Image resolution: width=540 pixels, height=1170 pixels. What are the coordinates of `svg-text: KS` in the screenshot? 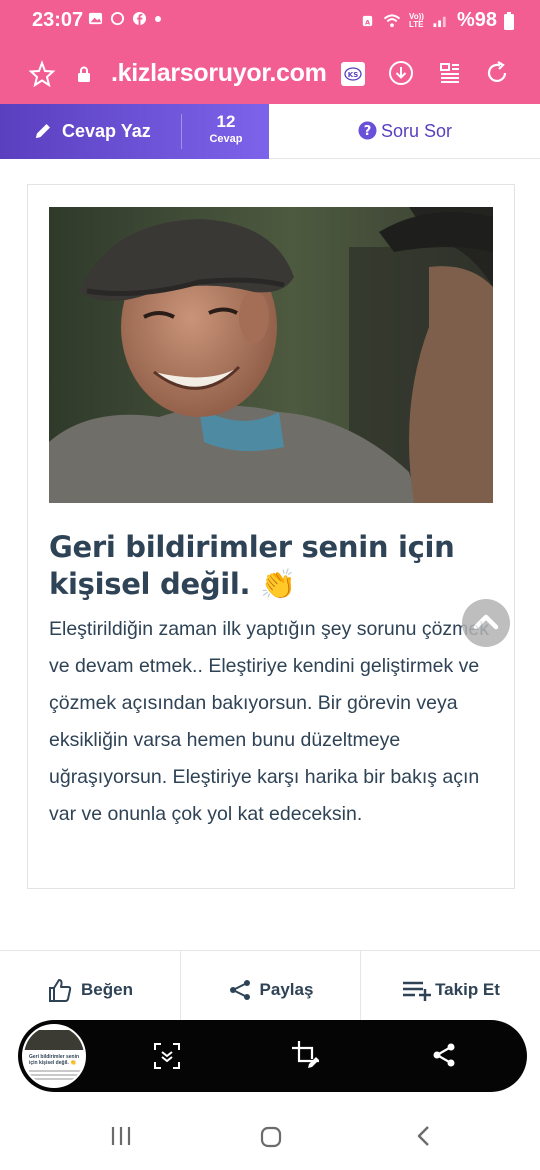 It's located at (353, 75).